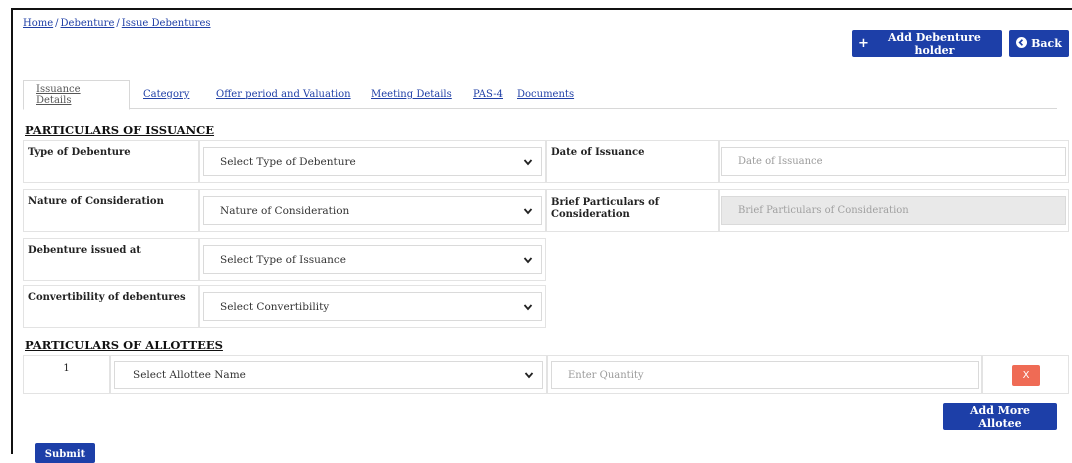  Describe the element at coordinates (111, 210) in the screenshot. I see `nature-of-consideration-label-cell: Nature of Consideration` at that location.